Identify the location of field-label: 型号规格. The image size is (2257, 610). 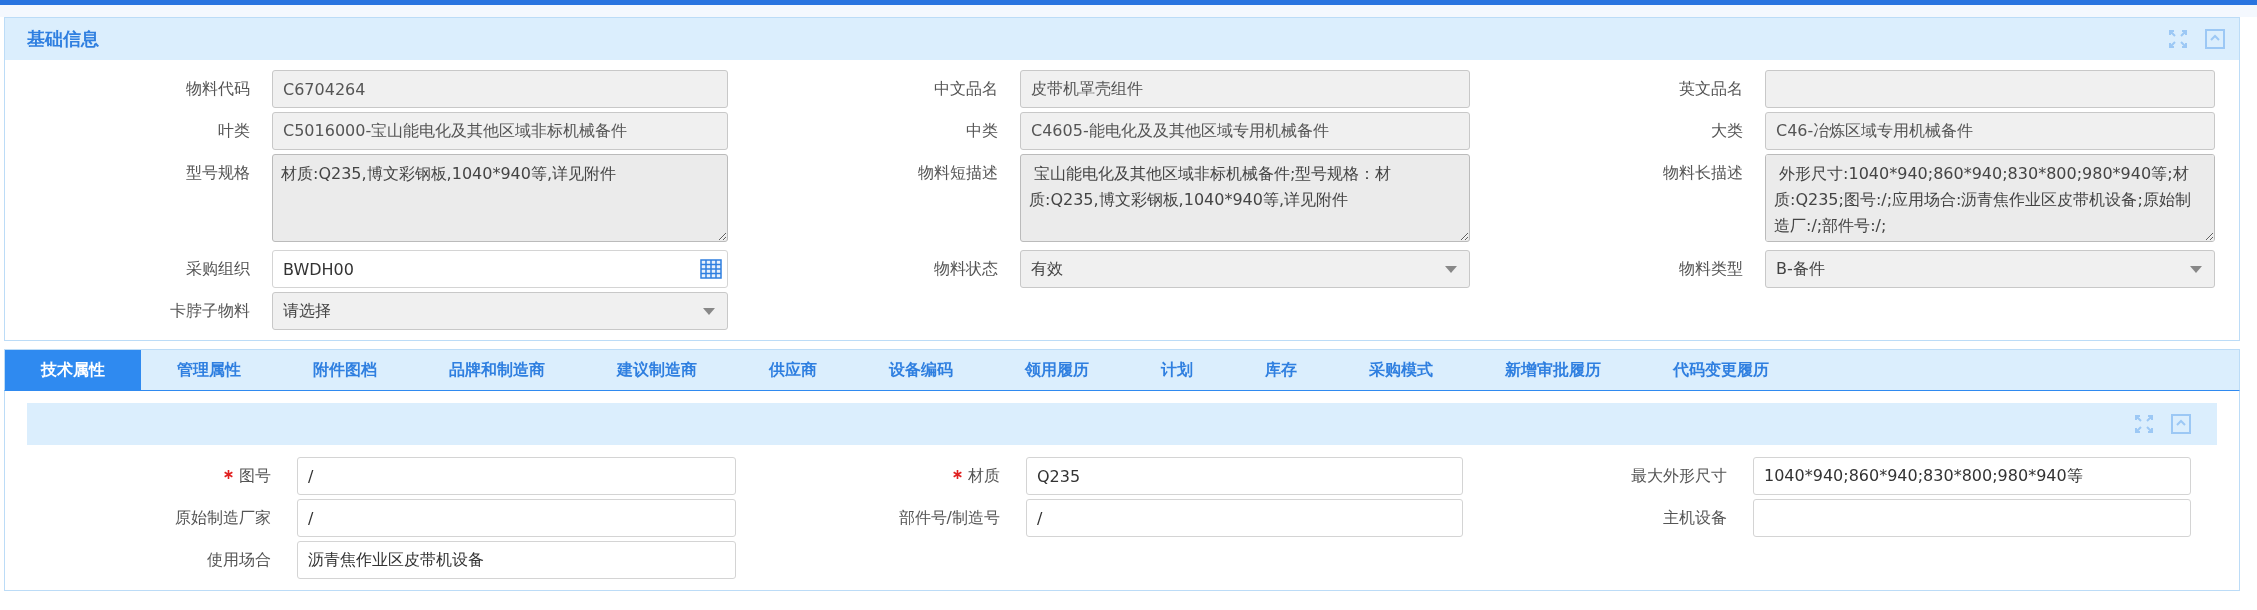
(218, 173).